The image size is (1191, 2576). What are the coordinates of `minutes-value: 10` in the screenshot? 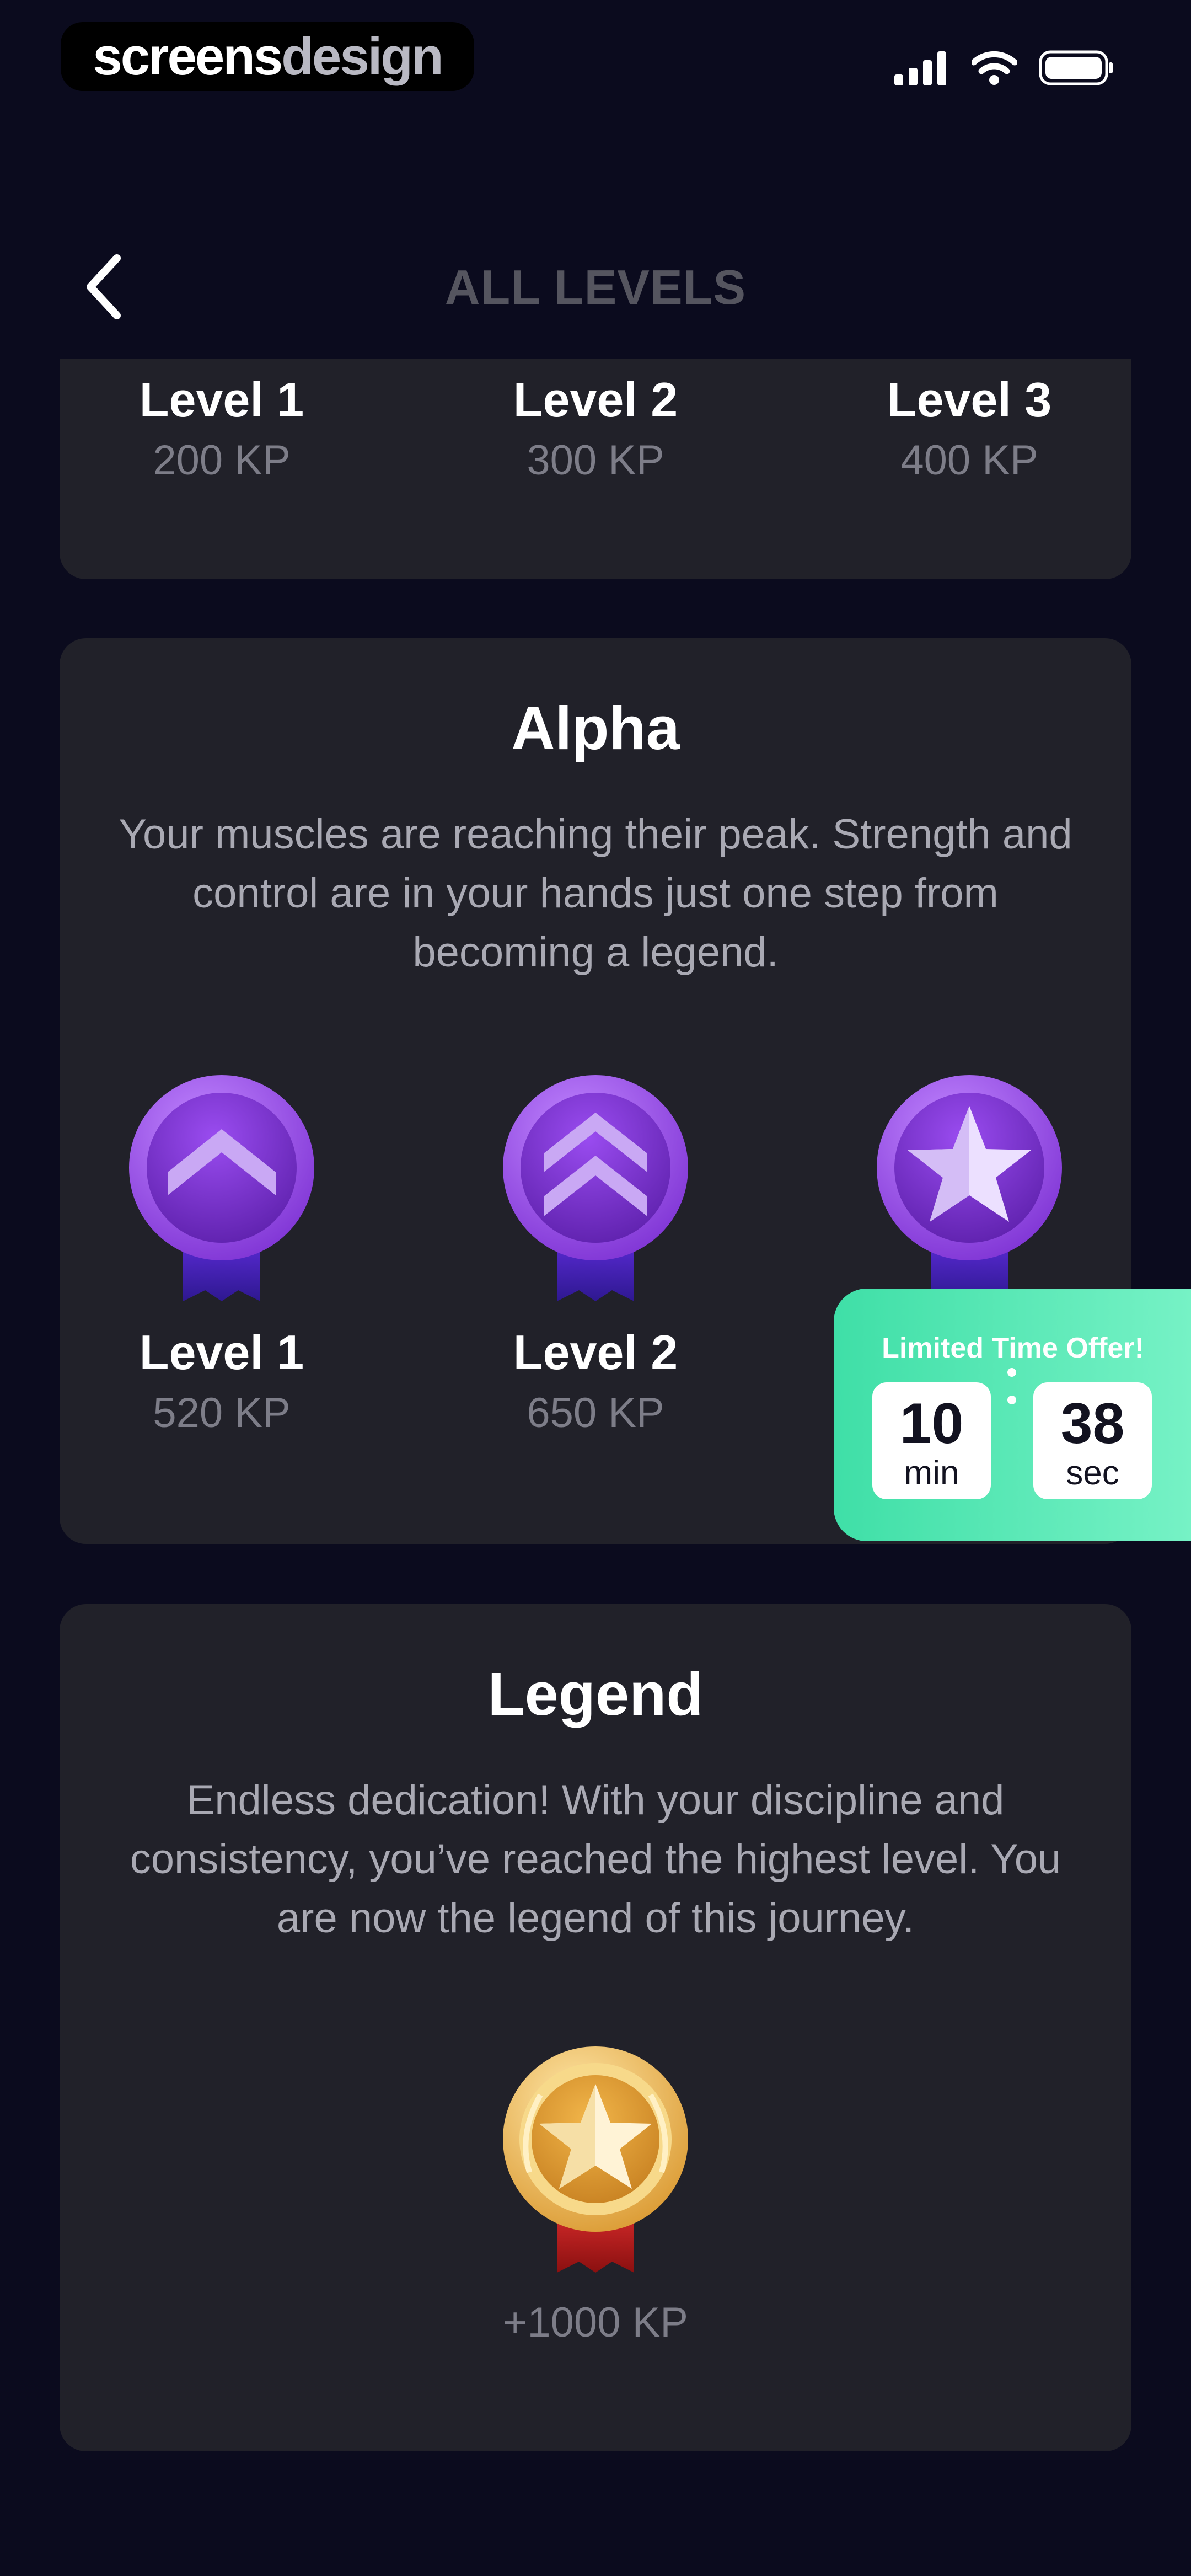 It's located at (931, 1424).